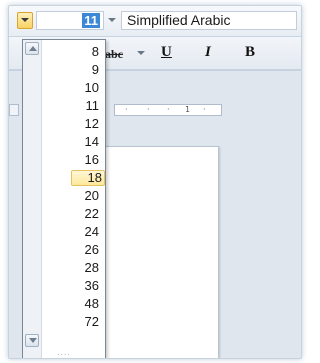  I want to click on font-size-option: 9, so click(88, 70).